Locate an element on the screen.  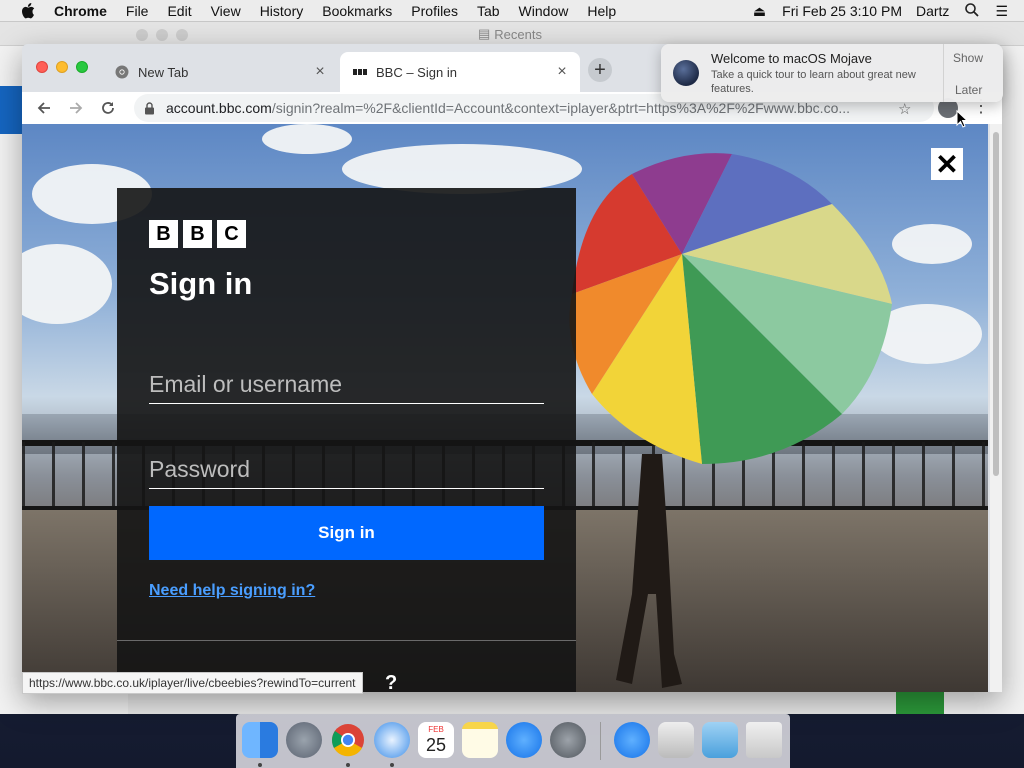
umbrella-illustration is located at coordinates (730, 308).